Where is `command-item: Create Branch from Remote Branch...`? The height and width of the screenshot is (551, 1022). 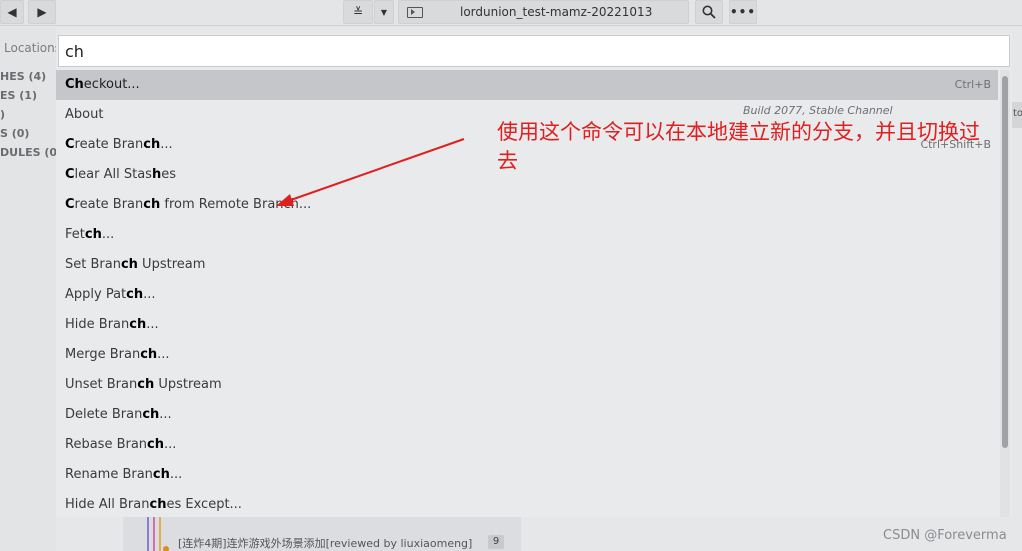
command-item: Create Branch from Remote Branch... is located at coordinates (527, 205).